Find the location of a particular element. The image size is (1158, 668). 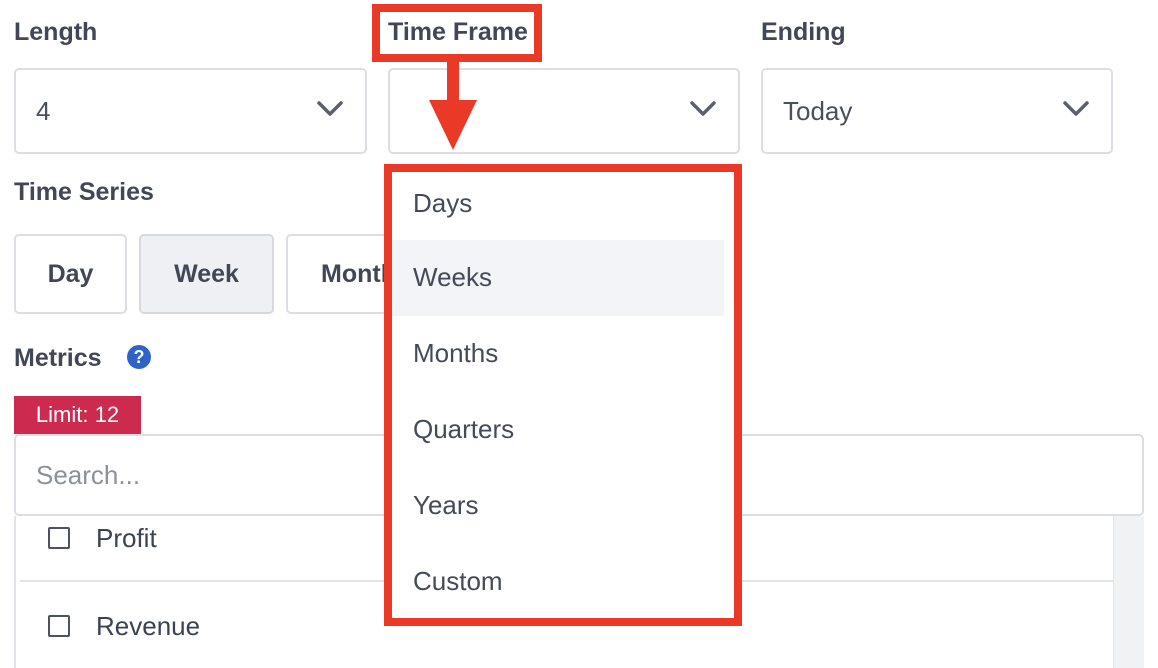

ending-value: Today is located at coordinates (818, 111).